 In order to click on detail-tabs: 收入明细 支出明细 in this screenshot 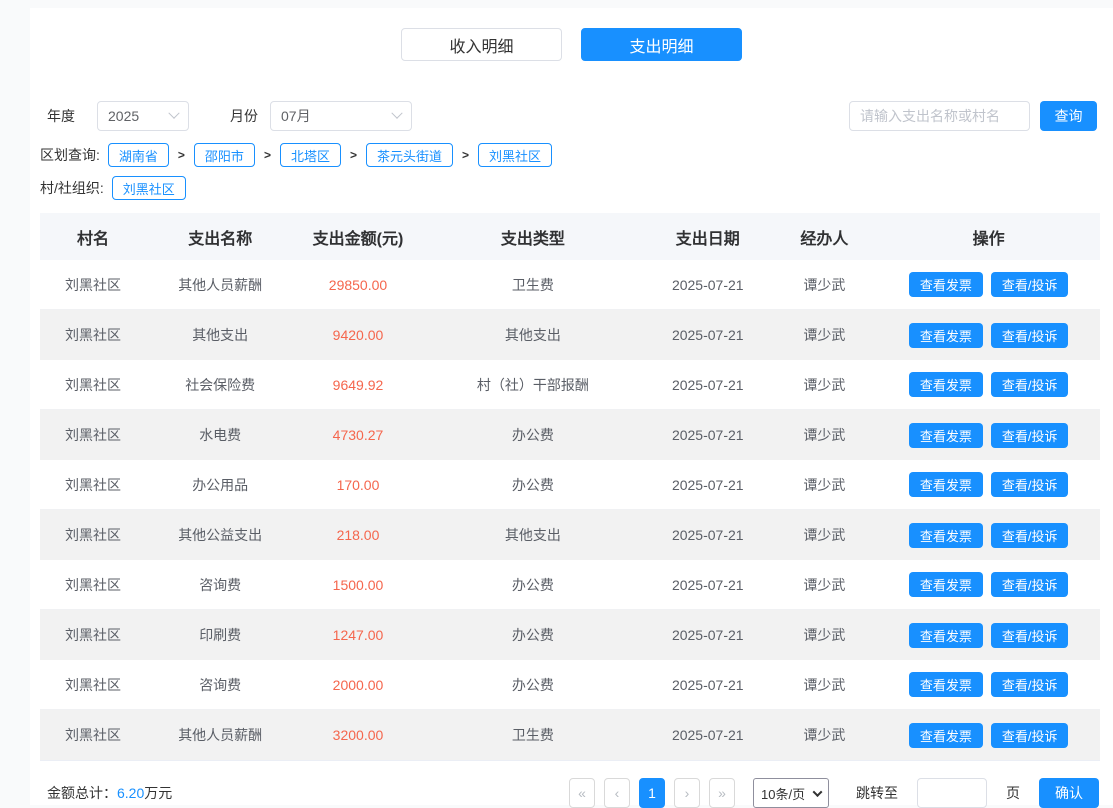, I will do `click(571, 34)`.